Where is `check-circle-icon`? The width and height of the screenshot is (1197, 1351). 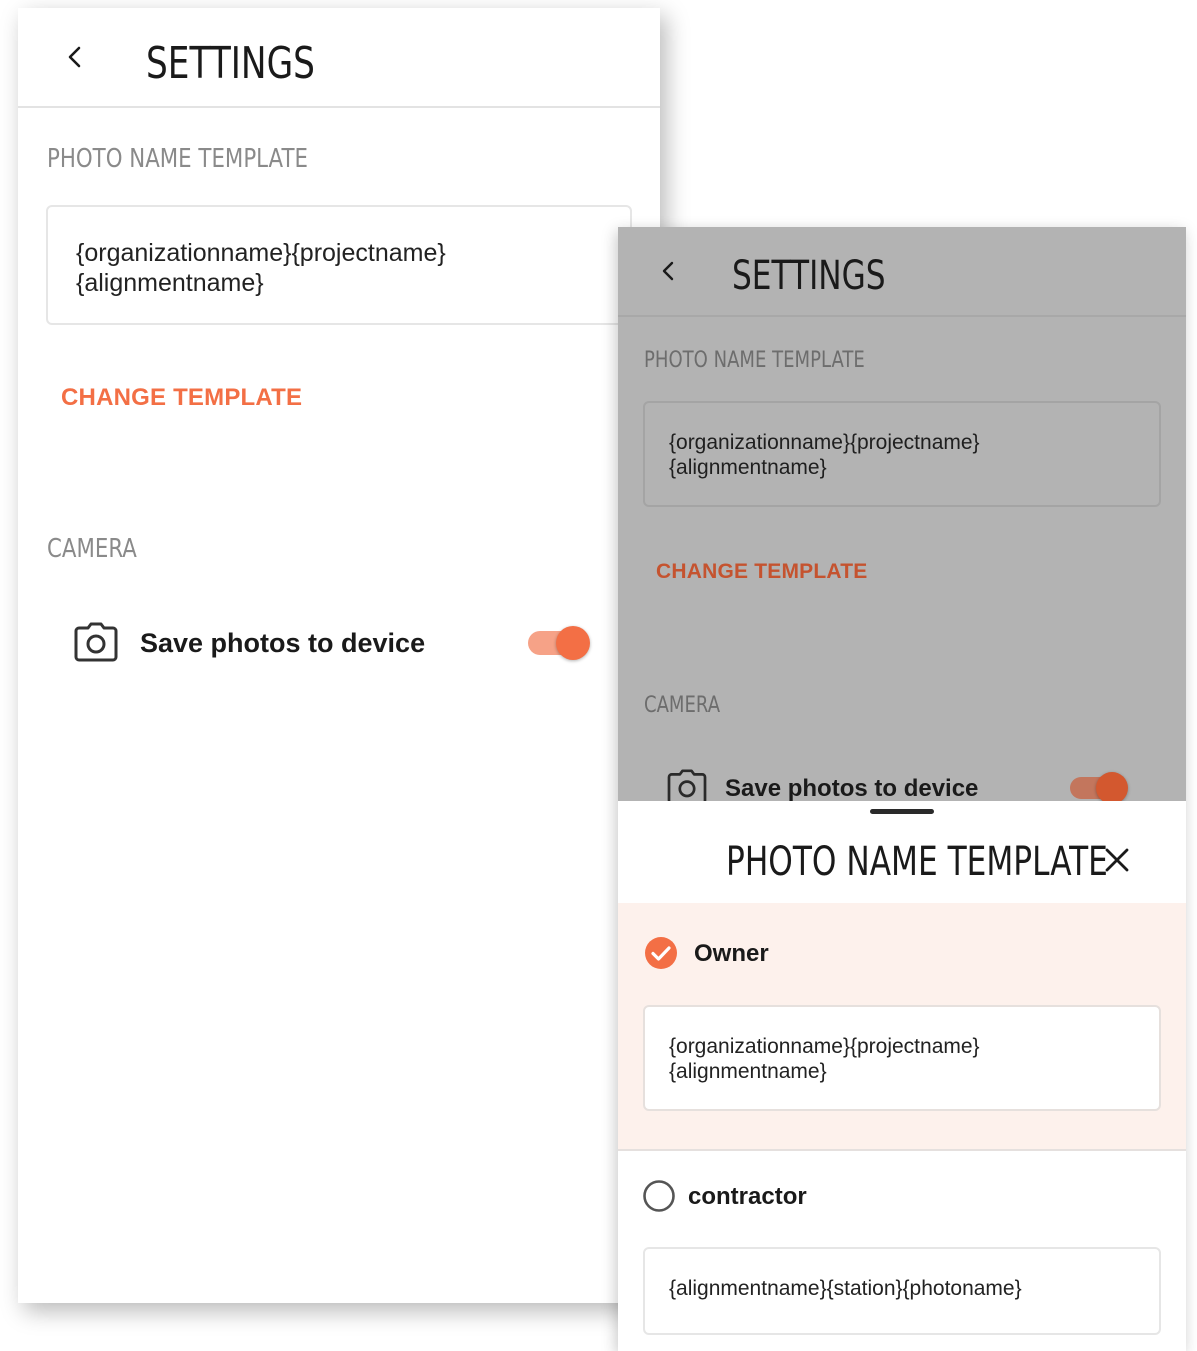
check-circle-icon is located at coordinates (661, 953).